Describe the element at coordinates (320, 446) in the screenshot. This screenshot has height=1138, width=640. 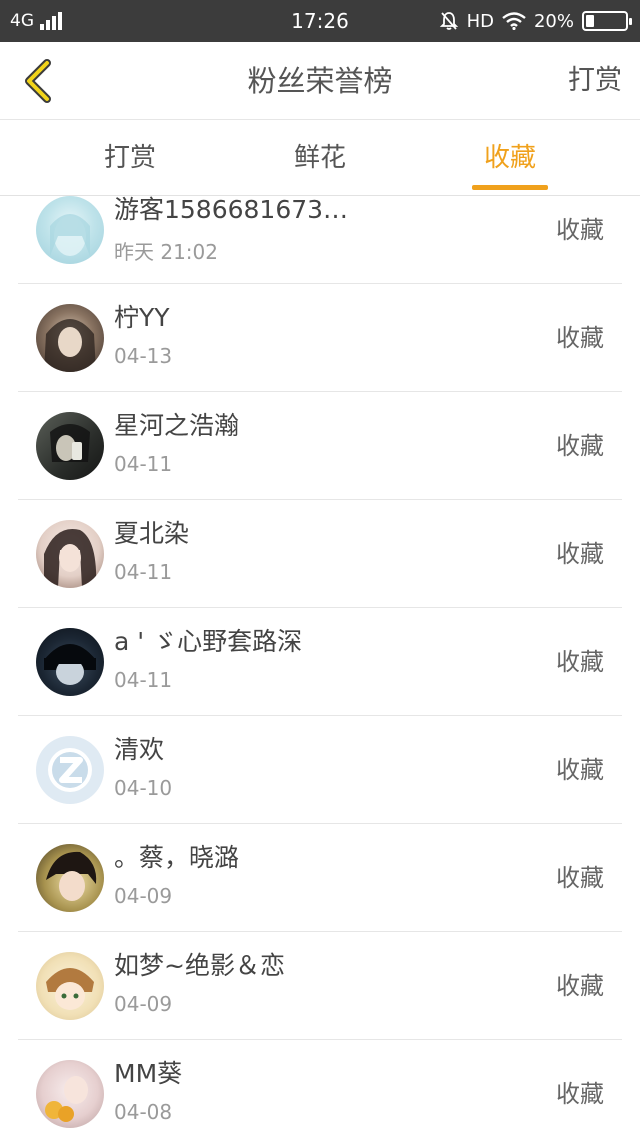
I see `list-item: 星河之浩瀚 04-11 收藏` at that location.